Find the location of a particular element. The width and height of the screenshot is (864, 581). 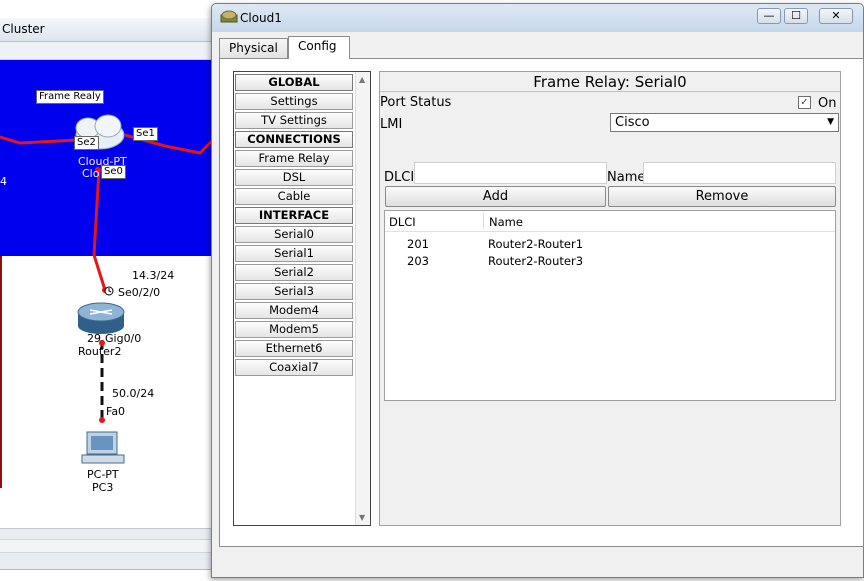

maximize-button: ☐ is located at coordinates (796, 16).